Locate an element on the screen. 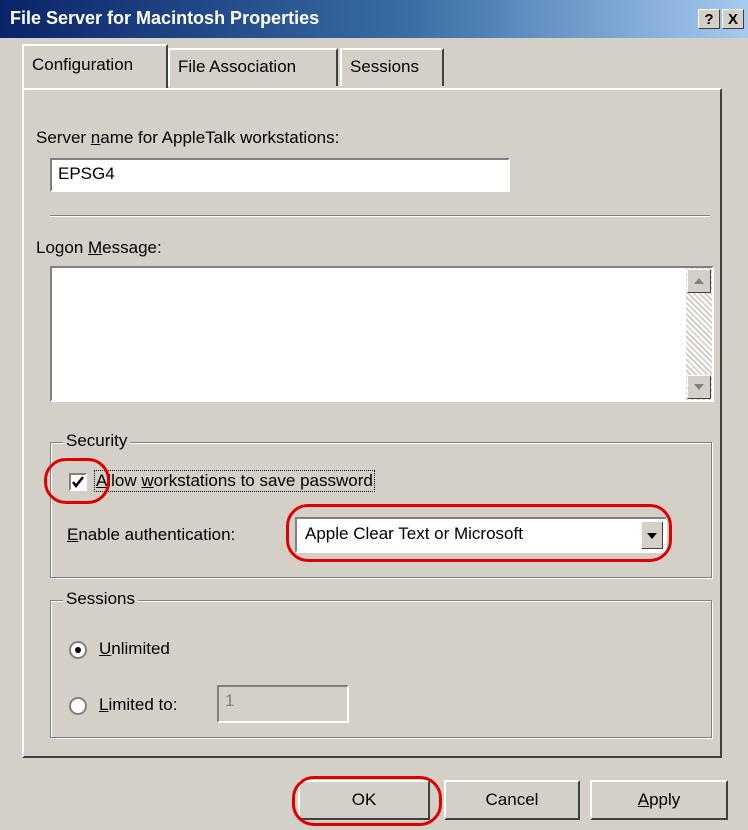 The height and width of the screenshot is (830, 748). title-bar: File Server for Macintosh Properties ? X is located at coordinates (374, 19).